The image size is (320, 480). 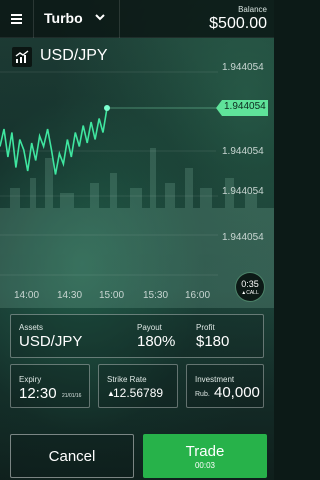 What do you see at coordinates (70, 295) in the screenshot?
I see `time-tick: 14:30` at bounding box center [70, 295].